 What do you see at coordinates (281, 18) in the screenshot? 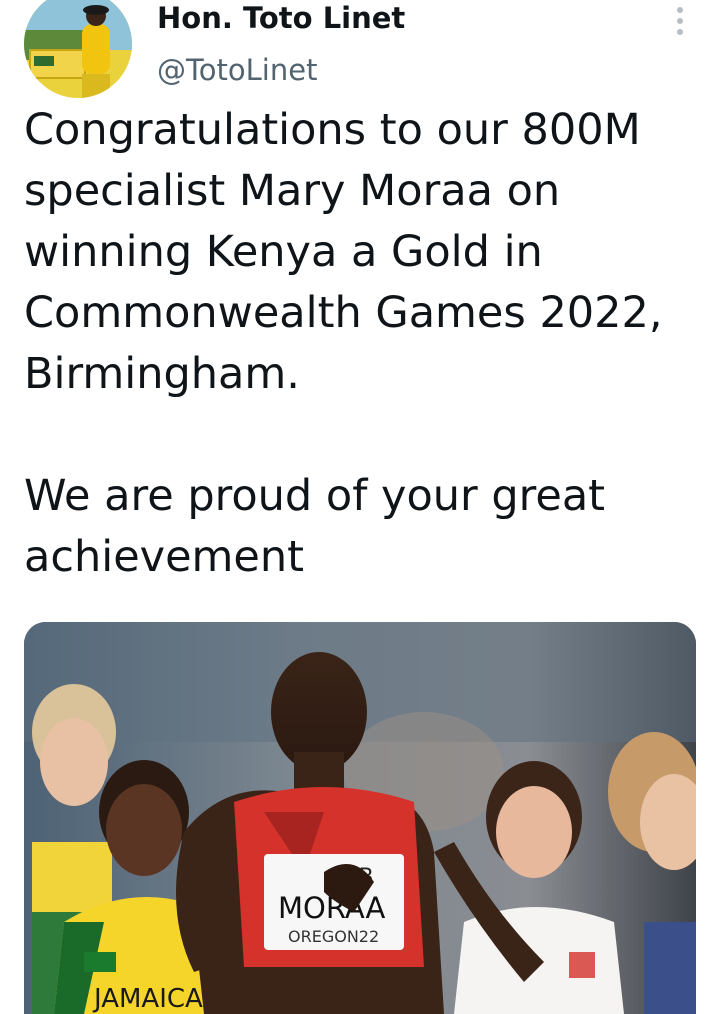
I see `author-name: Hon. Toto Linet` at bounding box center [281, 18].